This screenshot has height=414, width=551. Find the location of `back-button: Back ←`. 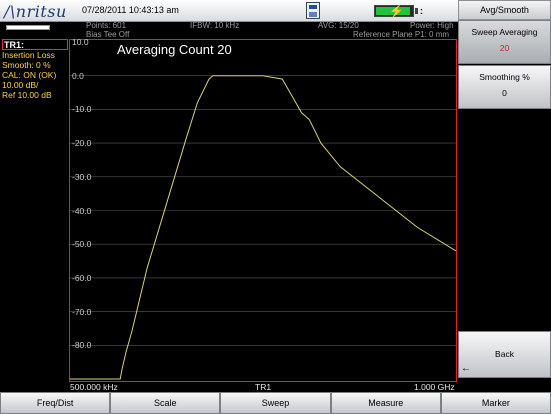

back-button: Back ← is located at coordinates (504, 354).